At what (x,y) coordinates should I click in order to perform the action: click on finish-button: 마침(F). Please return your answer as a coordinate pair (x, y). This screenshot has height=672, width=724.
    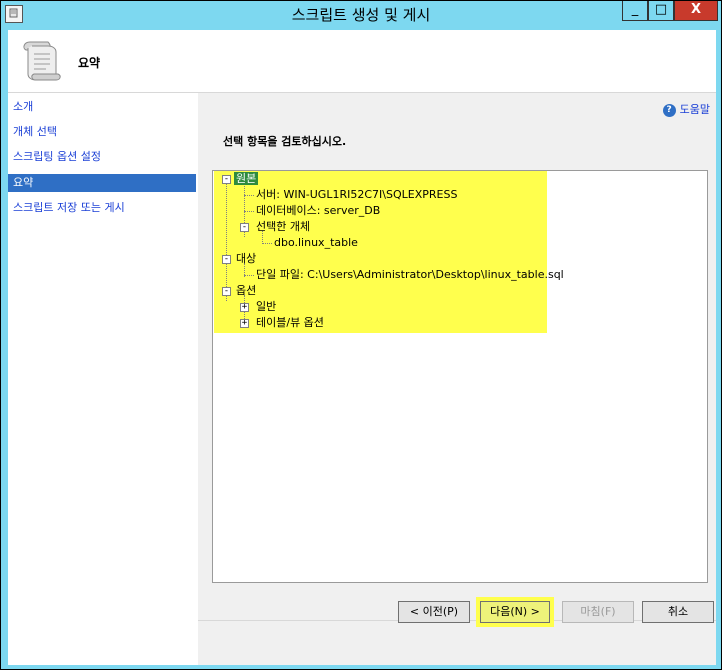
    Looking at the image, I should click on (598, 612).